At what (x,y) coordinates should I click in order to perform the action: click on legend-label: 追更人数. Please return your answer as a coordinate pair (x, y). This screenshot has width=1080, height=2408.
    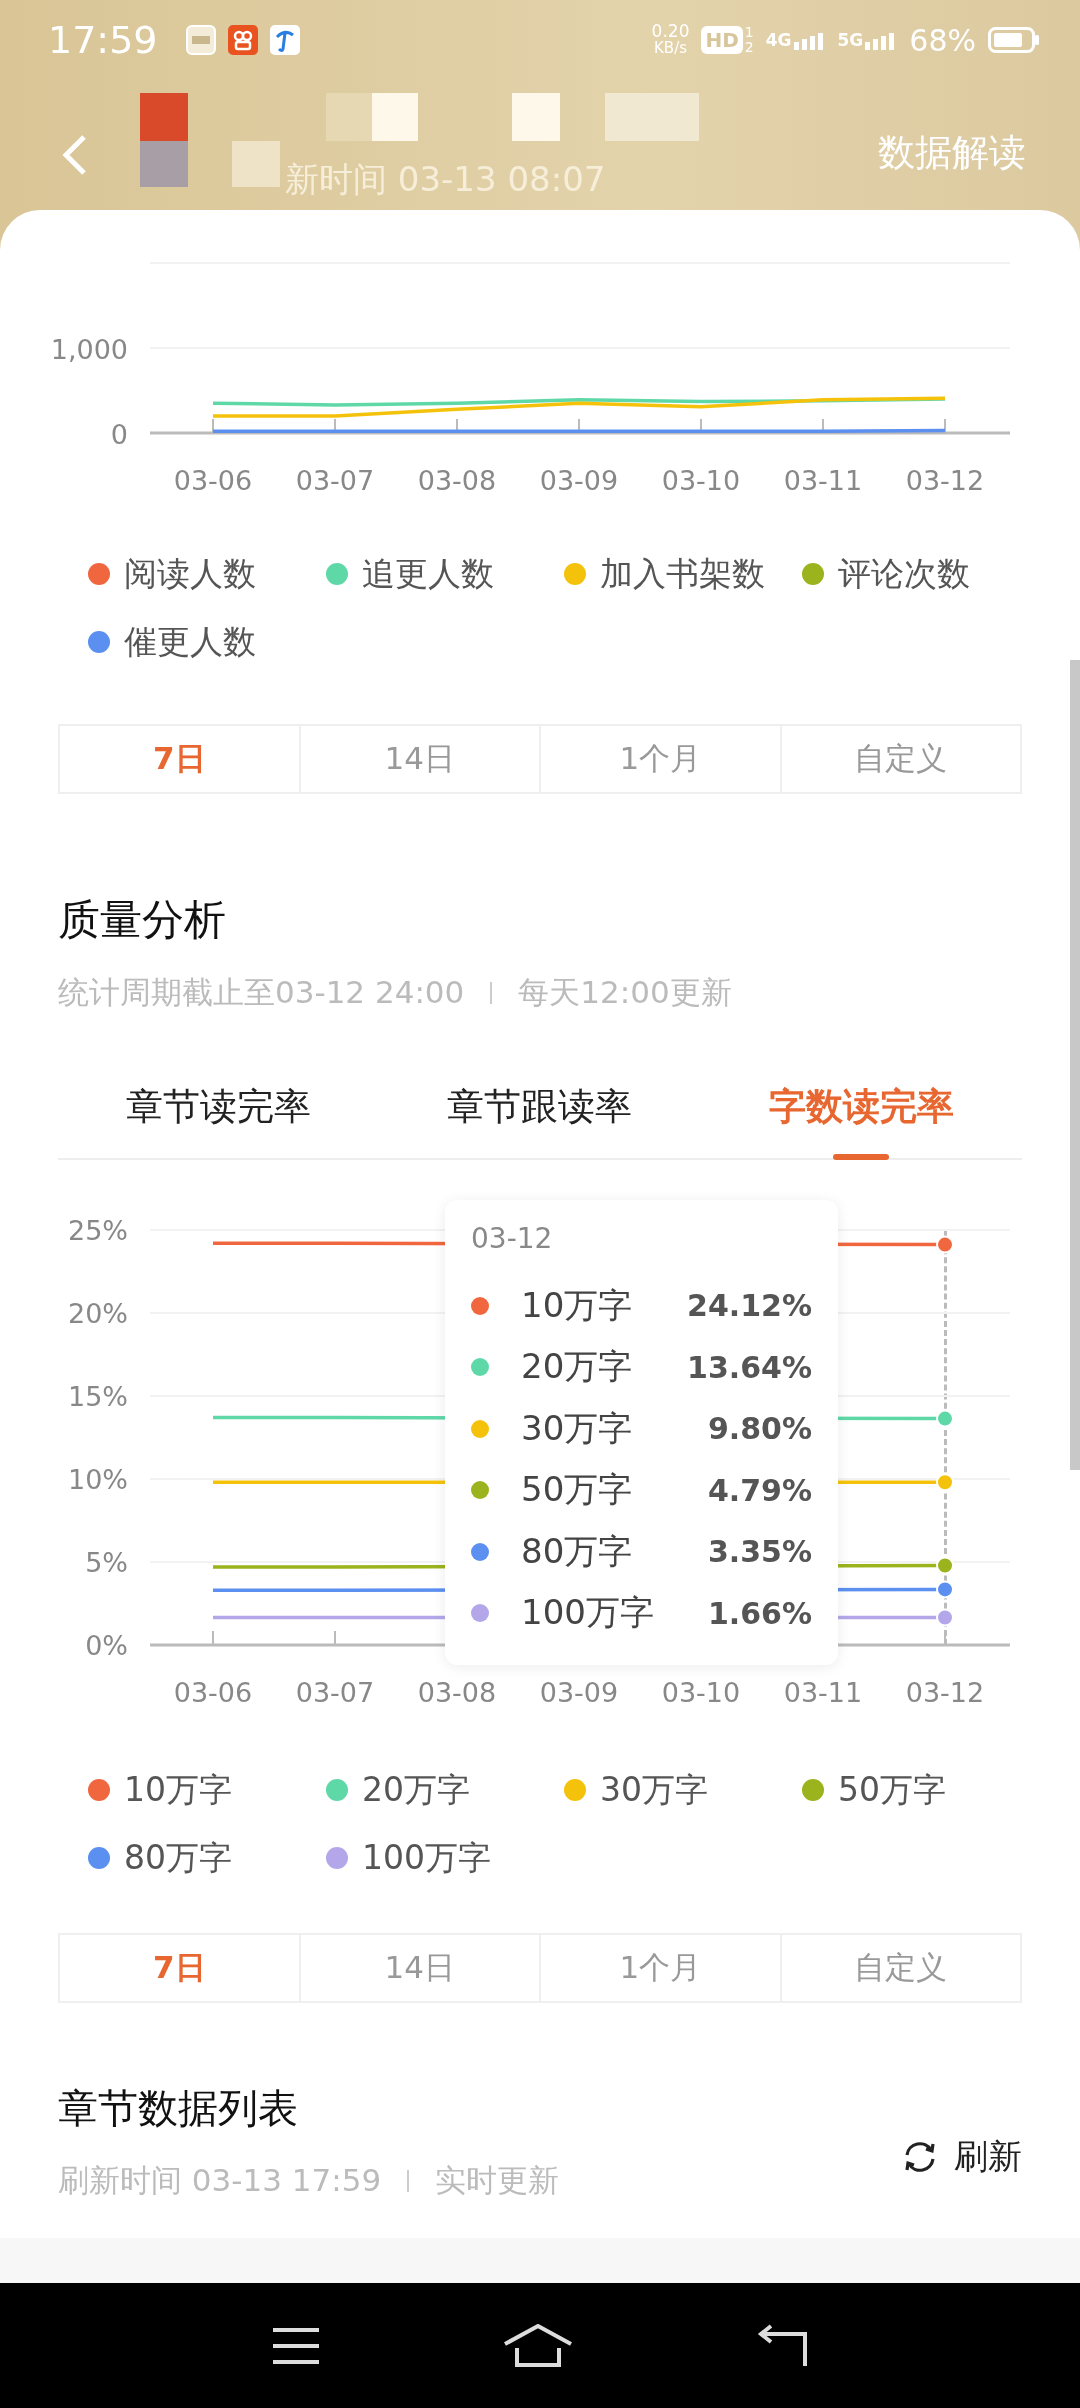
    Looking at the image, I should click on (428, 573).